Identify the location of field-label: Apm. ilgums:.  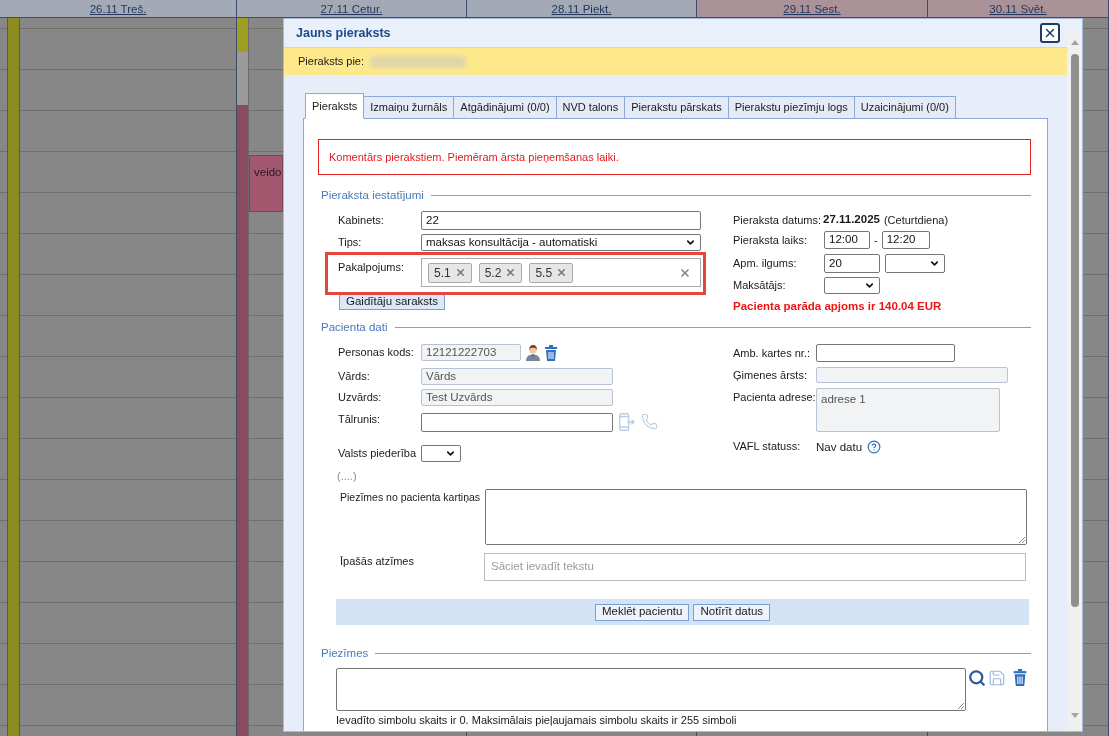
(765, 263).